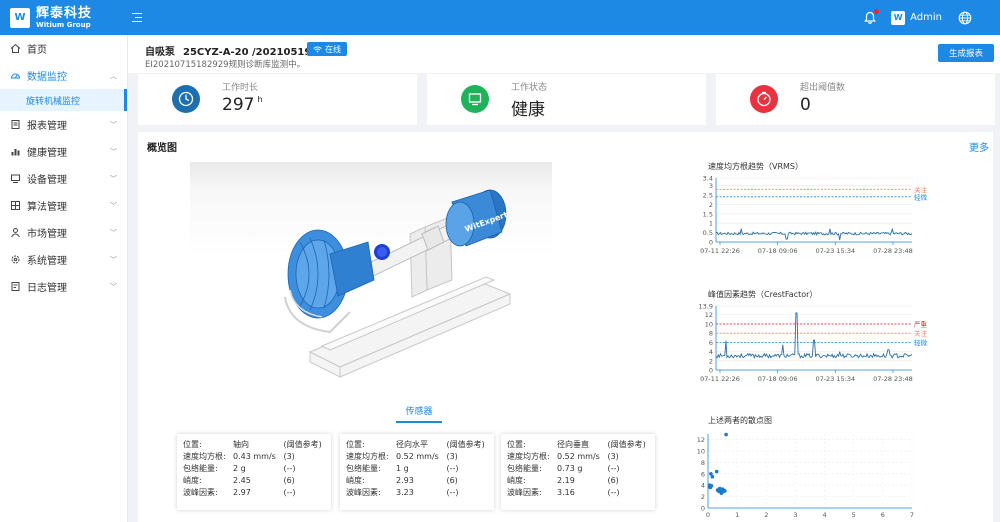 Image resolution: width=1000 pixels, height=522 pixels. I want to click on x-tick-label: 6, so click(883, 515).